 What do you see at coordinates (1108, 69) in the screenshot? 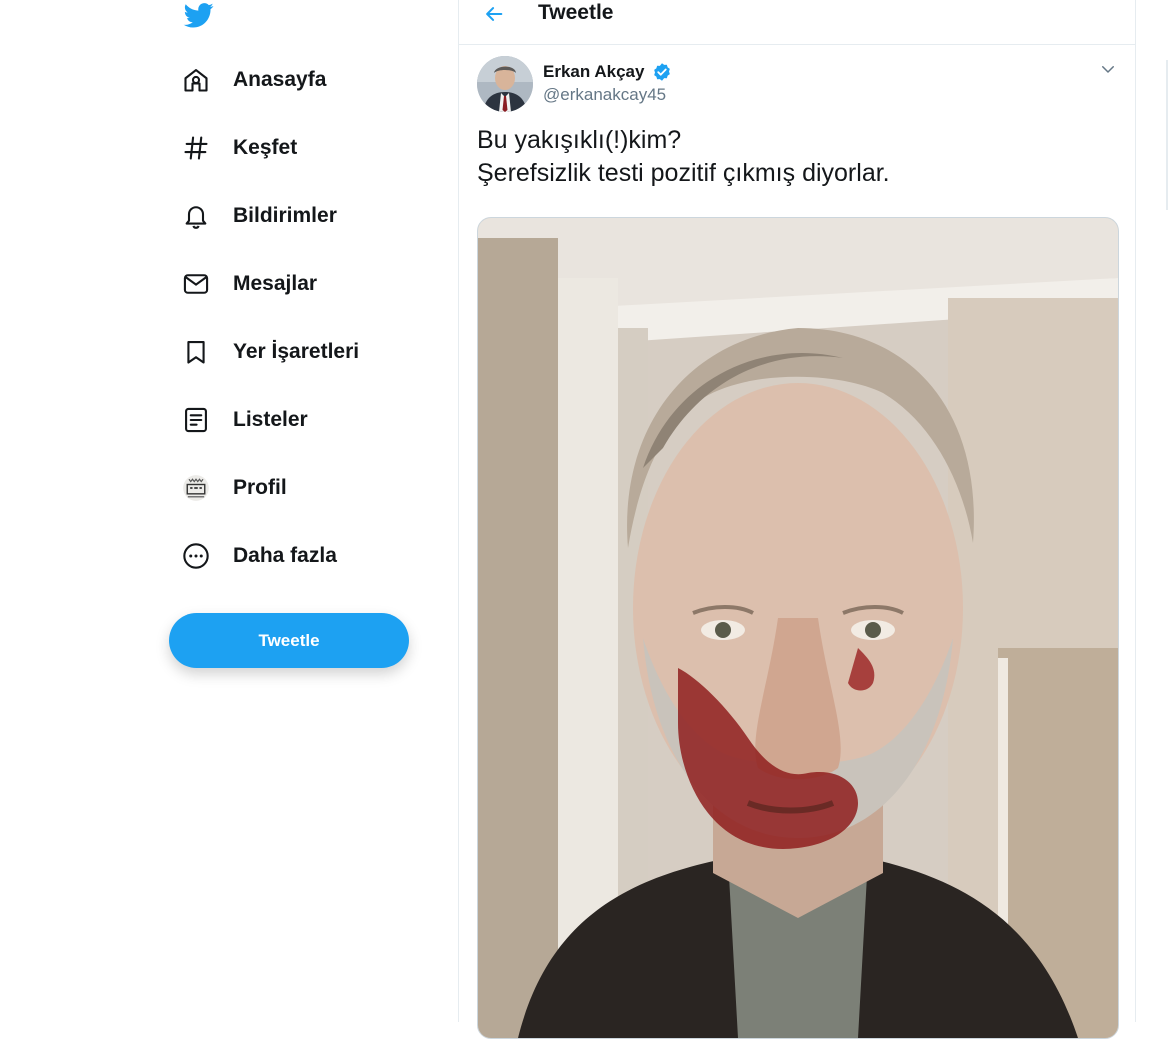
I see `chevron-down-icon` at bounding box center [1108, 69].